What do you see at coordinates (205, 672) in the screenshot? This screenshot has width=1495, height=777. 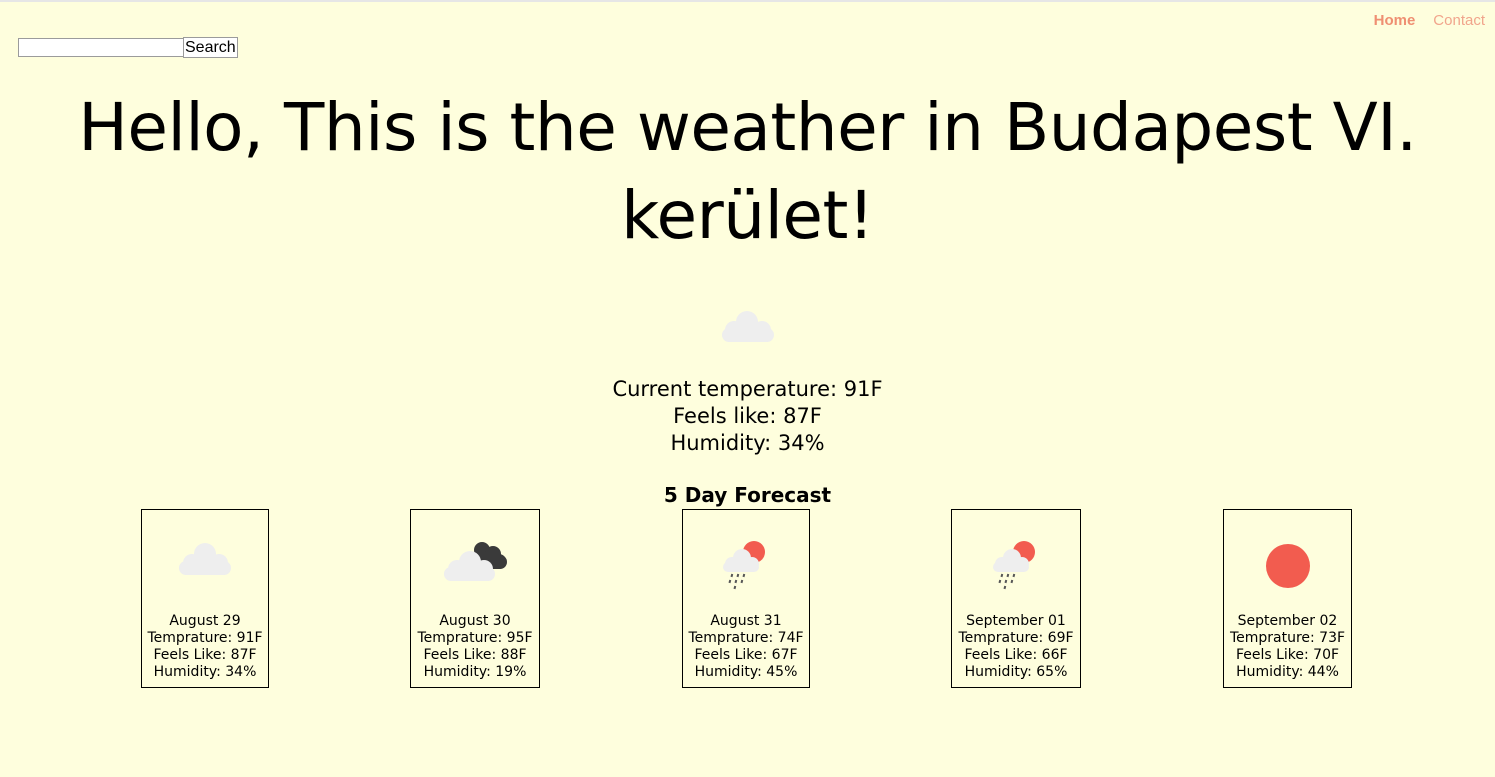 I see `forecast-humidity: Humidity: 34%` at bounding box center [205, 672].